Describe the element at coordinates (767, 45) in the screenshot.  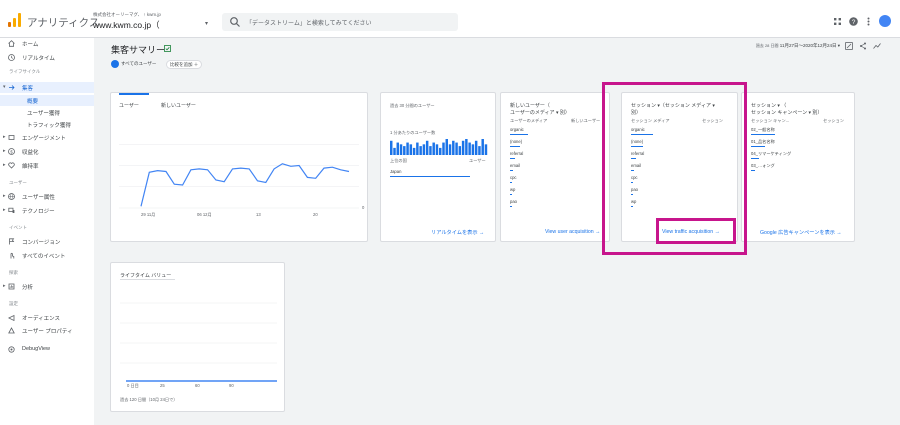
I see `date-prefix: 過去 28 日間` at that location.